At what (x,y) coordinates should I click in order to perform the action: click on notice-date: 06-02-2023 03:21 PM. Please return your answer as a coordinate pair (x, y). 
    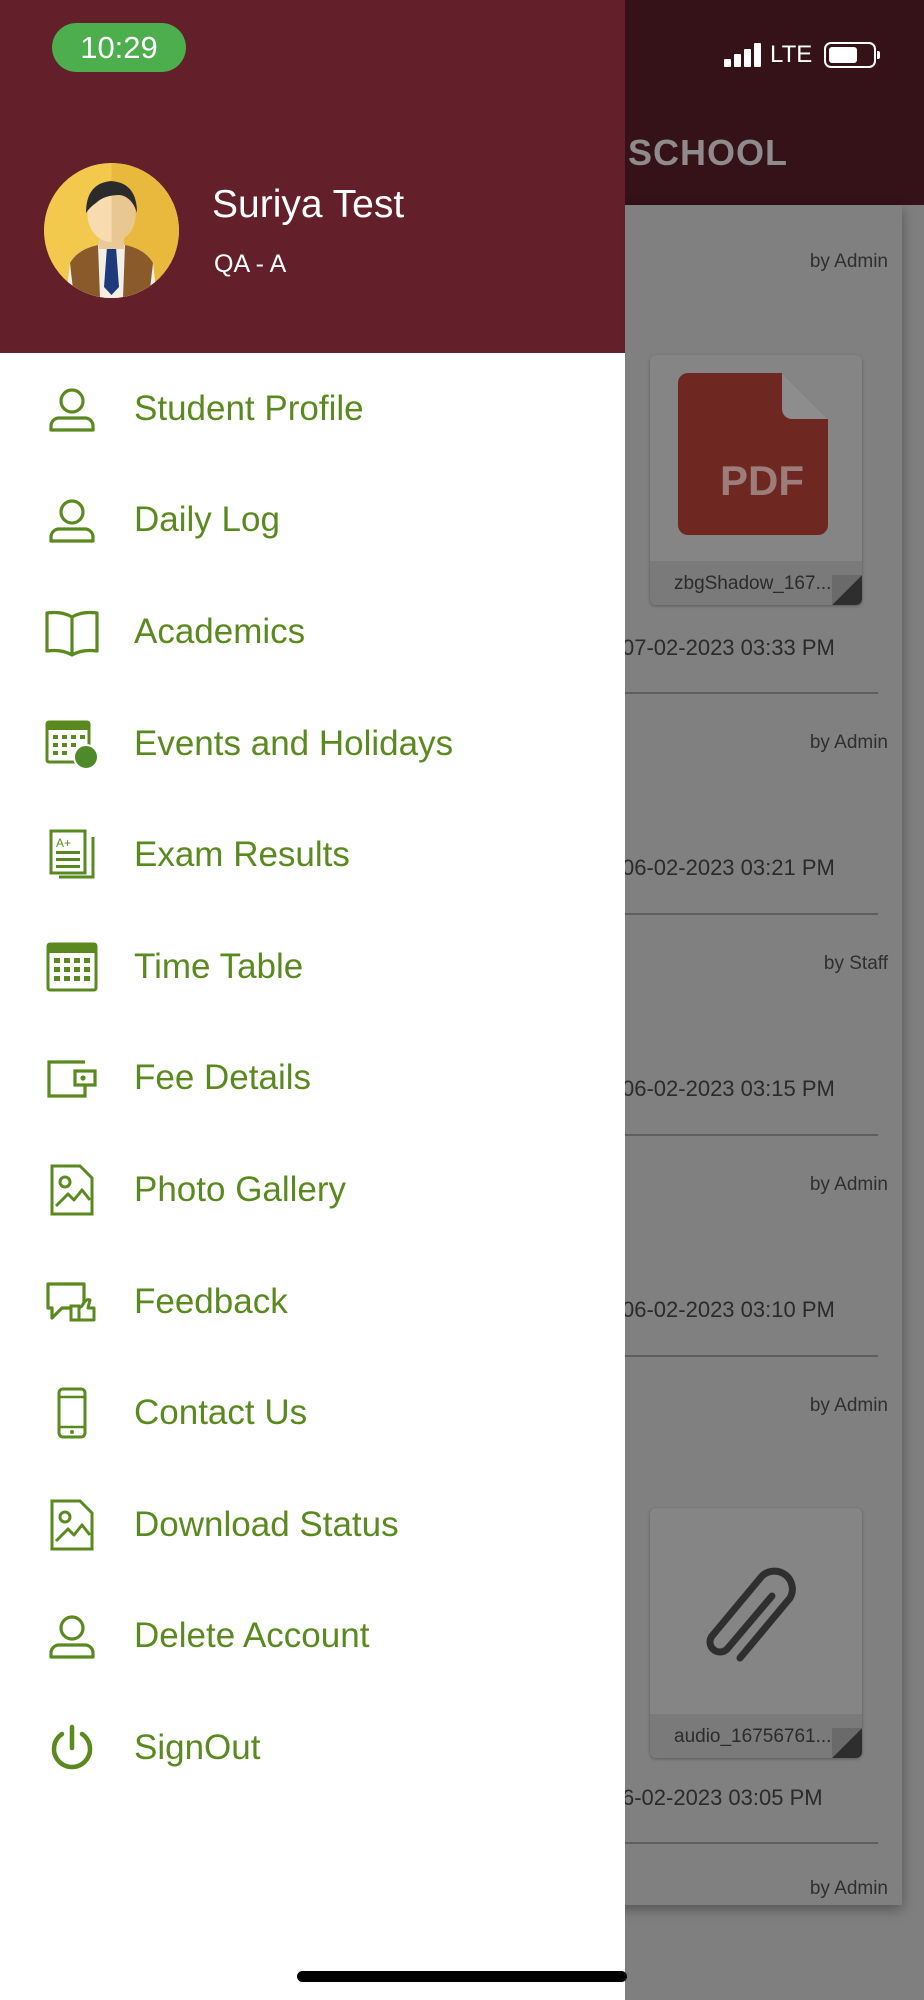
    Looking at the image, I should click on (728, 867).